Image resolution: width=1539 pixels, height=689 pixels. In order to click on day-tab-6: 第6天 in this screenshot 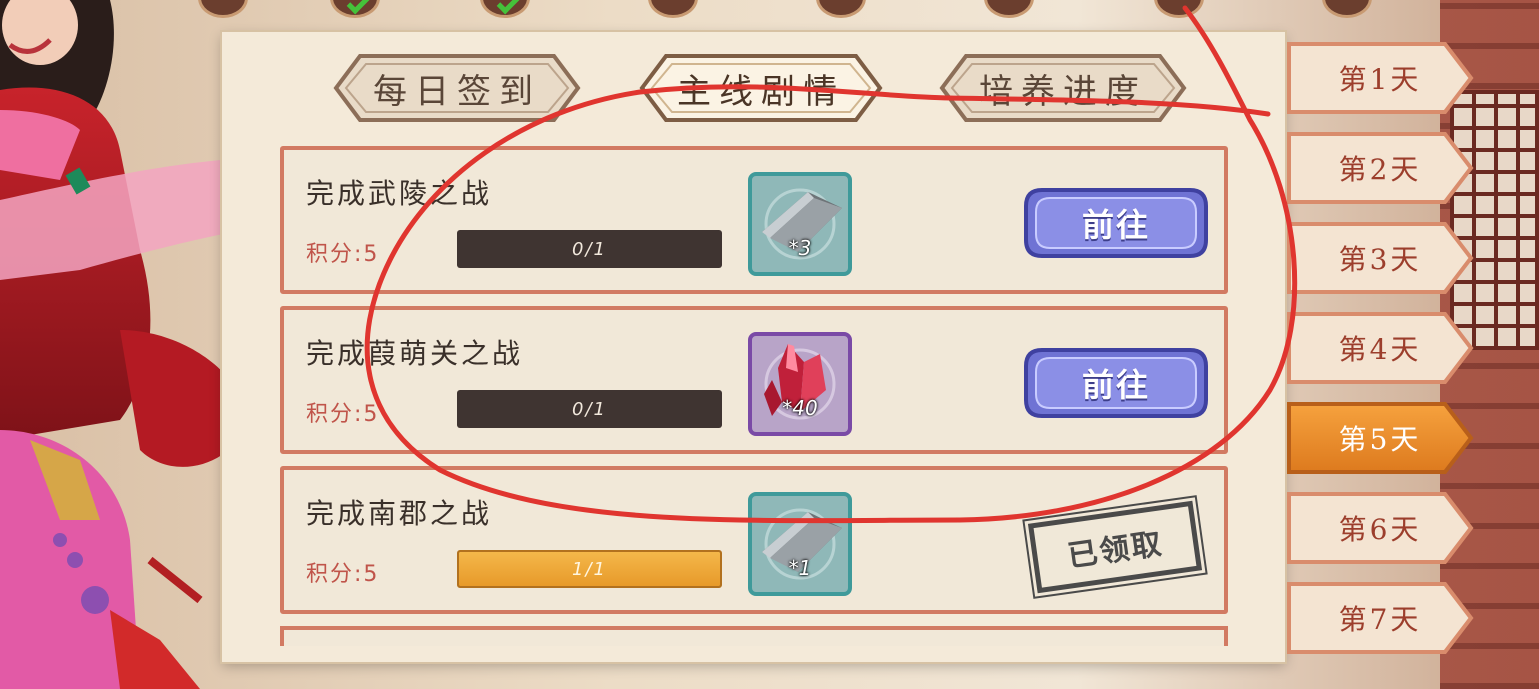, I will do `click(1380, 528)`.